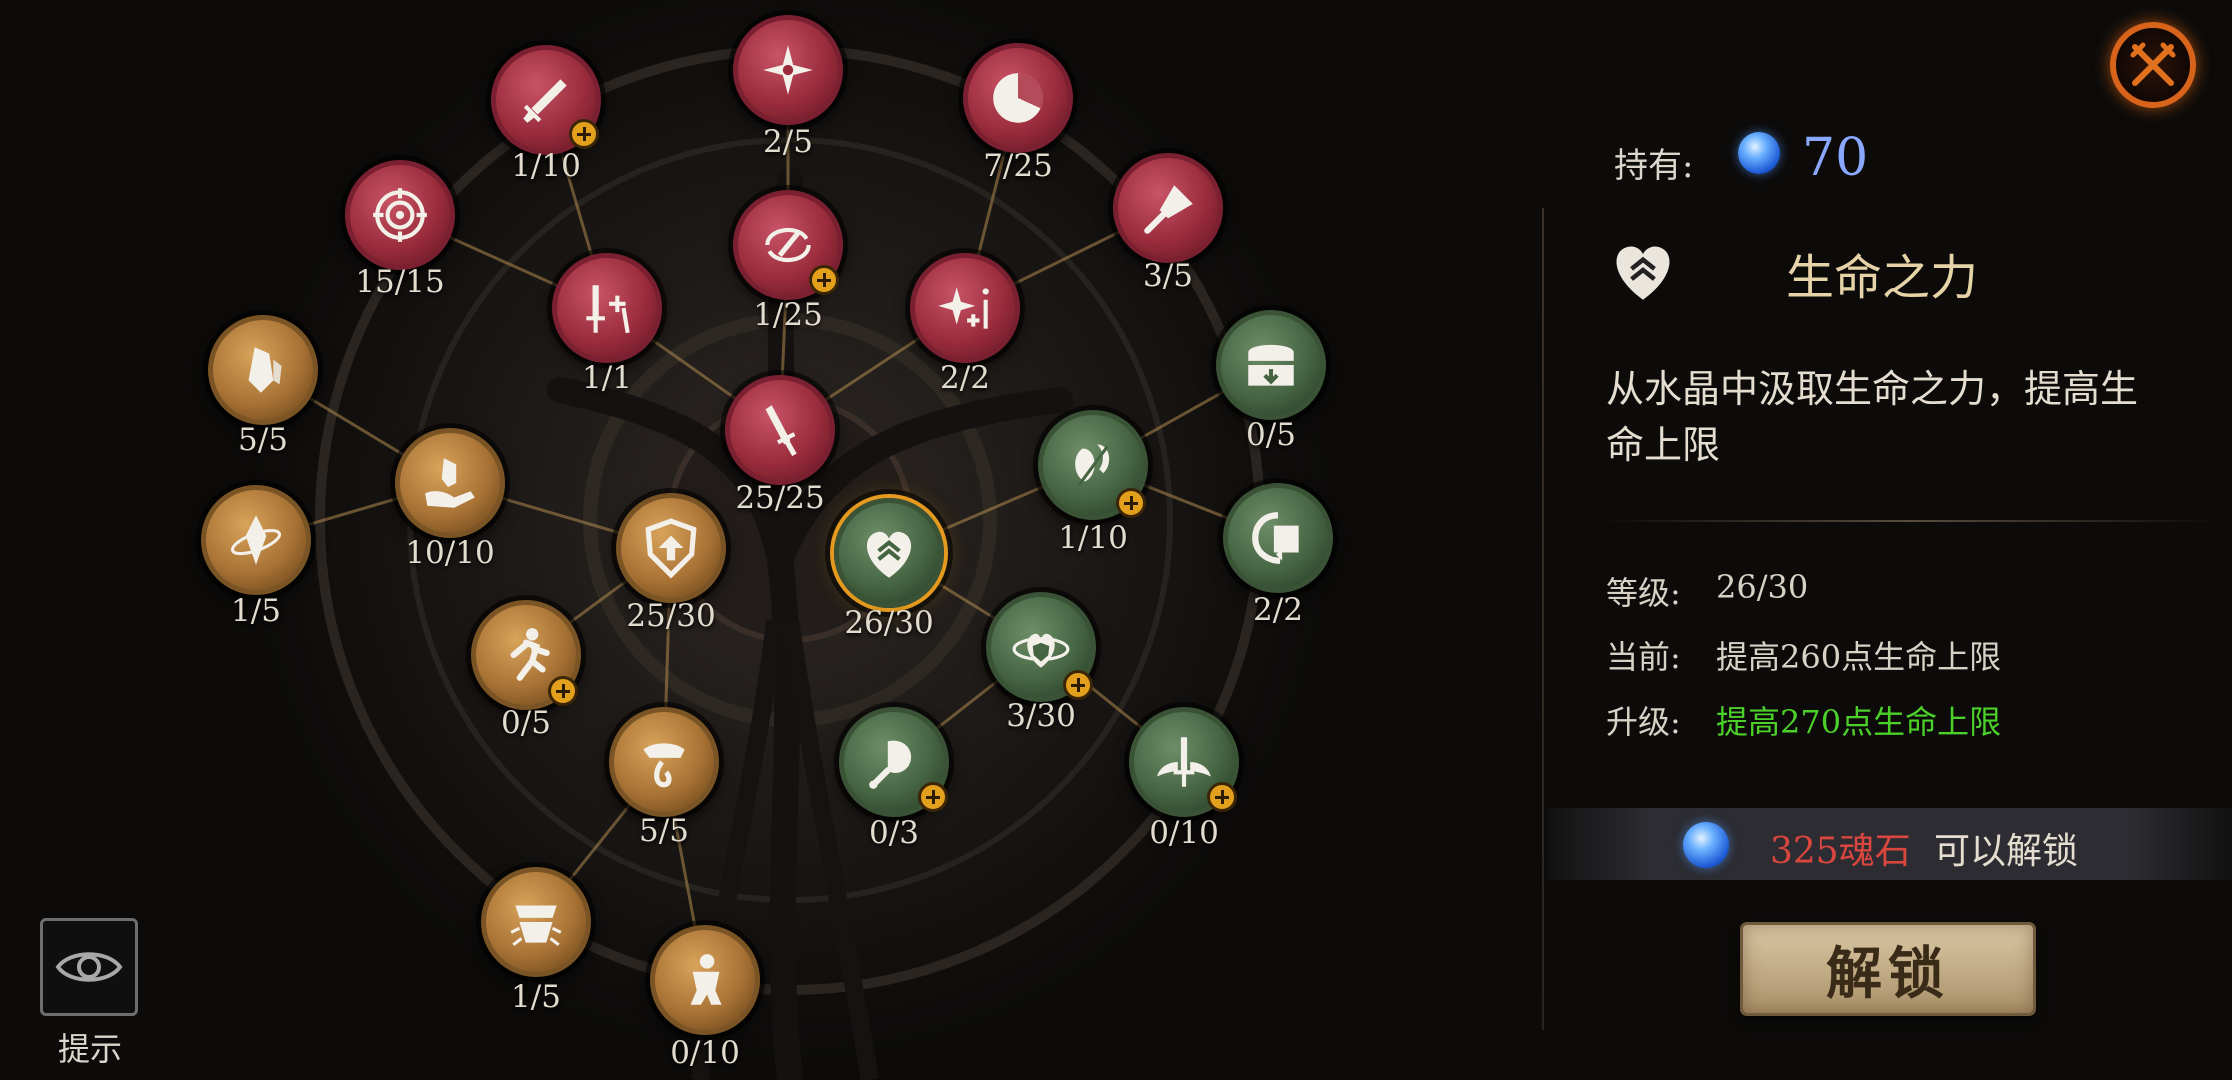 Image resolution: width=2232 pixels, height=1080 pixels. I want to click on close-button, so click(2153, 65).